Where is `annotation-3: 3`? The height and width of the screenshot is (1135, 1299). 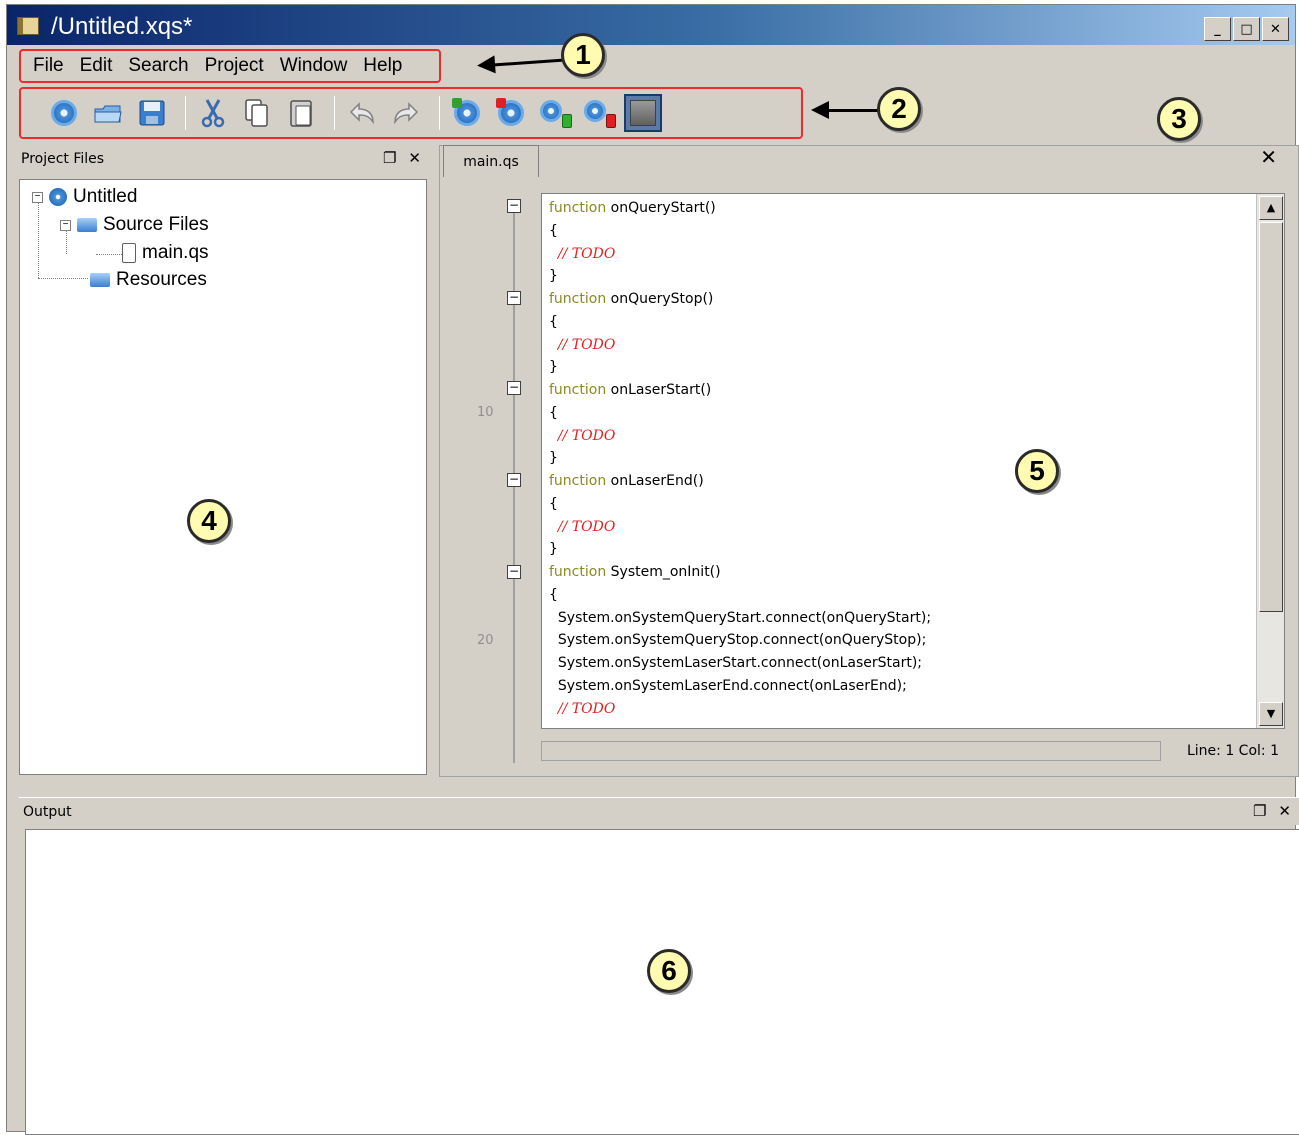
annotation-3: 3 is located at coordinates (1179, 119).